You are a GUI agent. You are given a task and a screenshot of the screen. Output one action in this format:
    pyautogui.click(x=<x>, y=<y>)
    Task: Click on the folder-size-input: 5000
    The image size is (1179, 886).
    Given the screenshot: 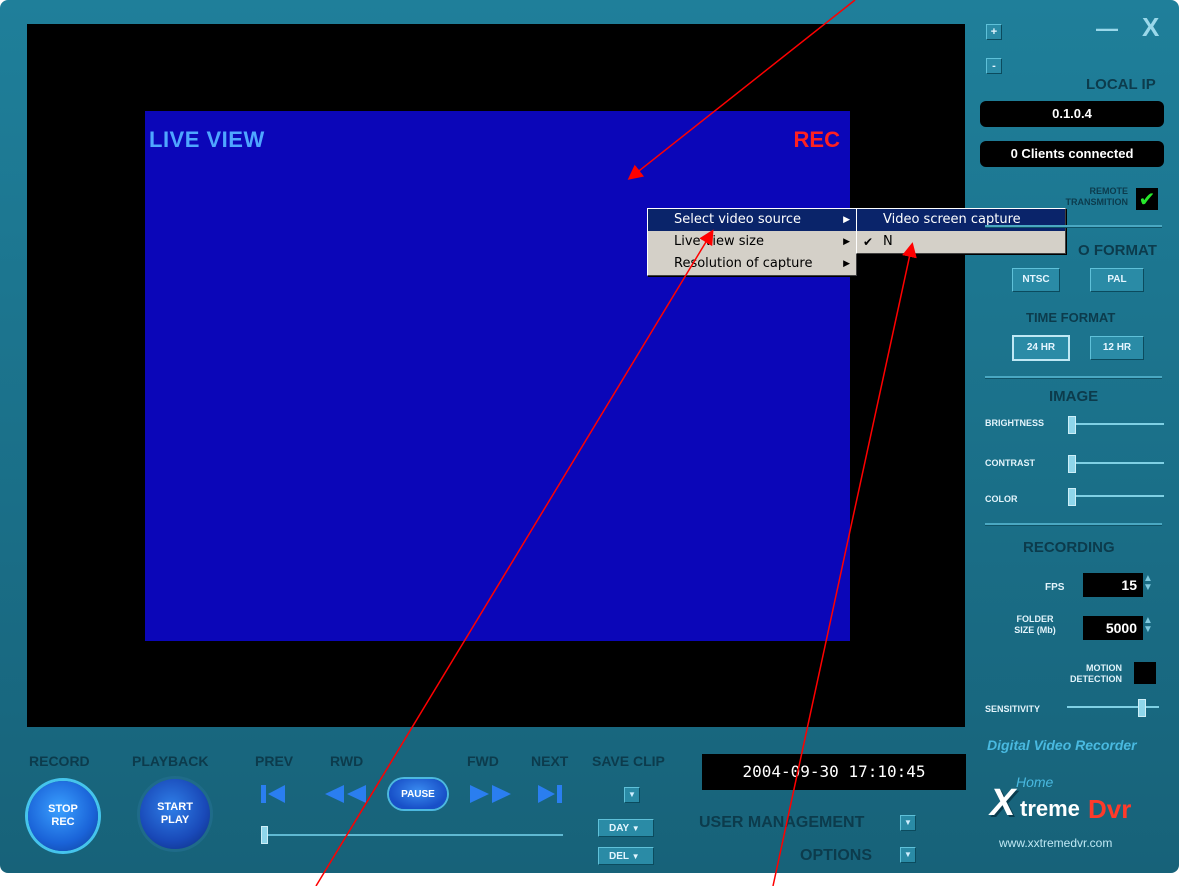 What is the action you would take?
    pyautogui.click(x=1113, y=628)
    